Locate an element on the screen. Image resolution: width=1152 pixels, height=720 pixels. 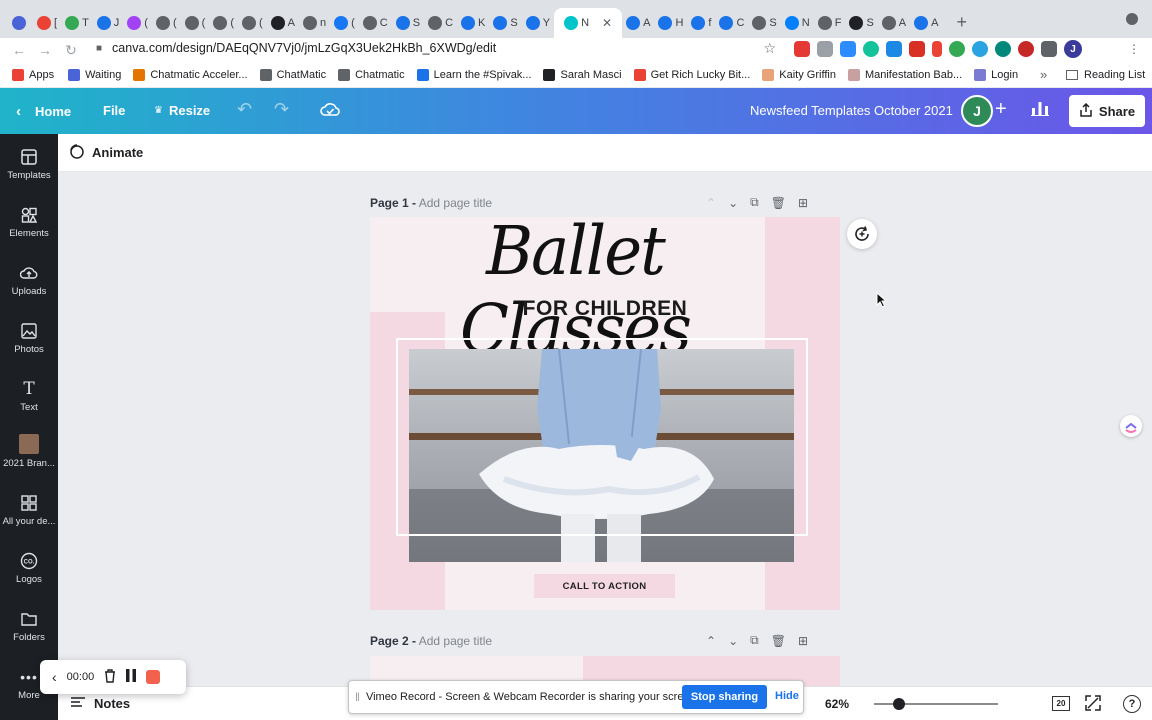
undo-icon: ↶ is located at coordinates (244, 109).